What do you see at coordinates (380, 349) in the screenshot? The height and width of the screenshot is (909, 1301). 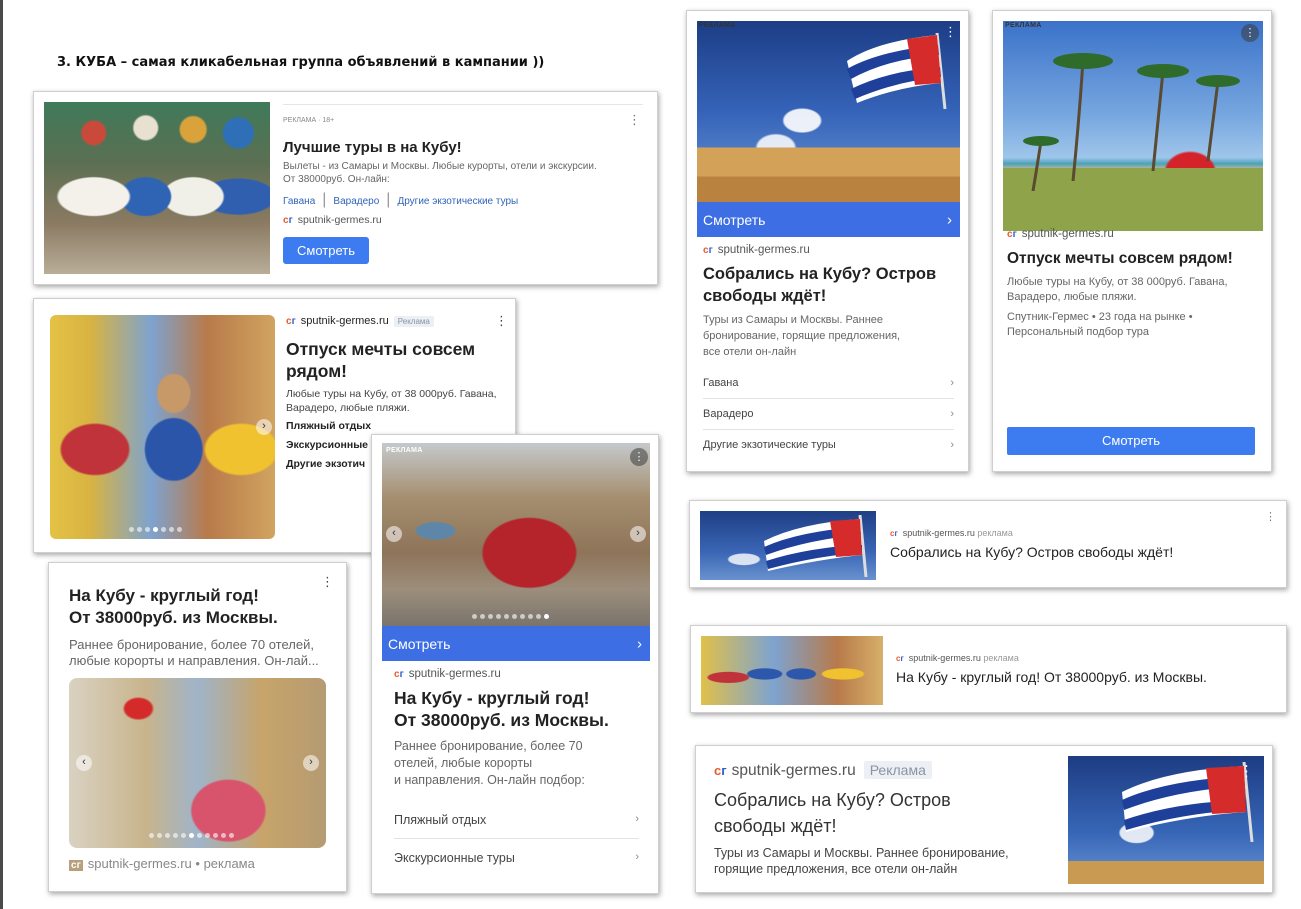 I see `ad-title-line1: Отпуск мечты совсем` at bounding box center [380, 349].